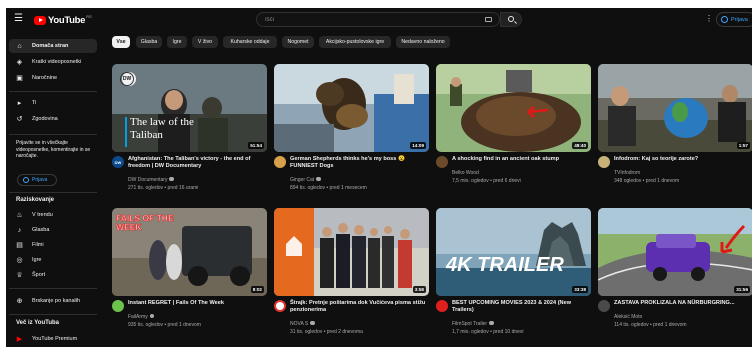  Describe the element at coordinates (177, 42) in the screenshot. I see `chip-gaming: Igre` at that location.